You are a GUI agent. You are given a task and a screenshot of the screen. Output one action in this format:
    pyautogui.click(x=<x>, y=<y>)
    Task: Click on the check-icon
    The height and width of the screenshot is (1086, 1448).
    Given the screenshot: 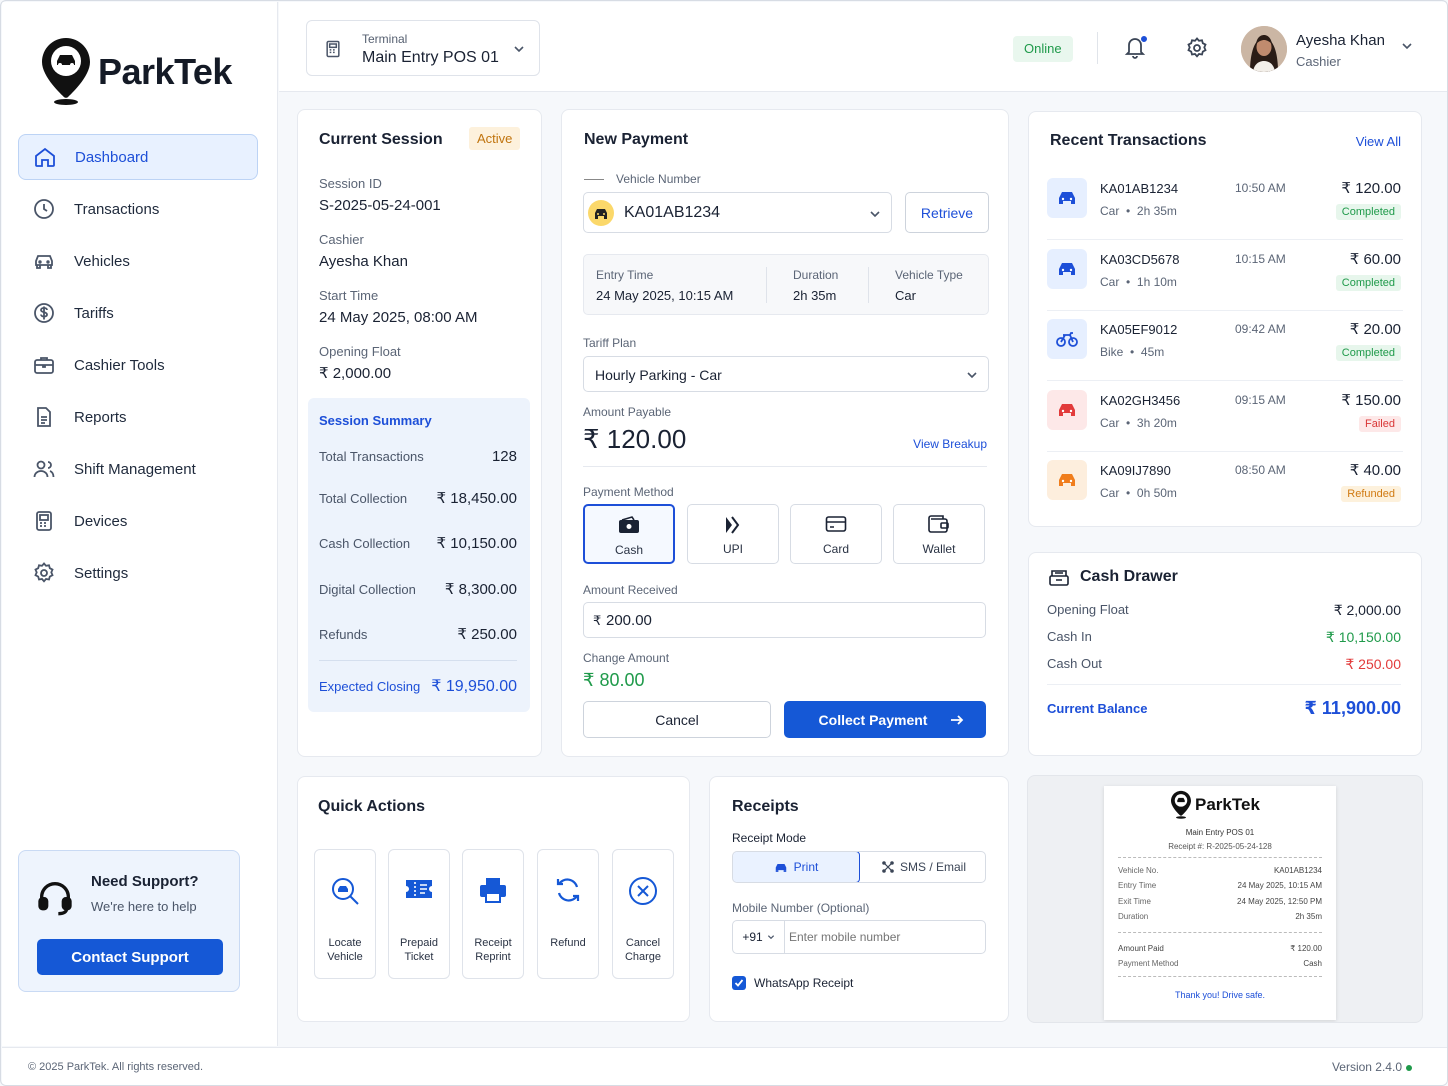 What is the action you would take?
    pyautogui.click(x=739, y=983)
    